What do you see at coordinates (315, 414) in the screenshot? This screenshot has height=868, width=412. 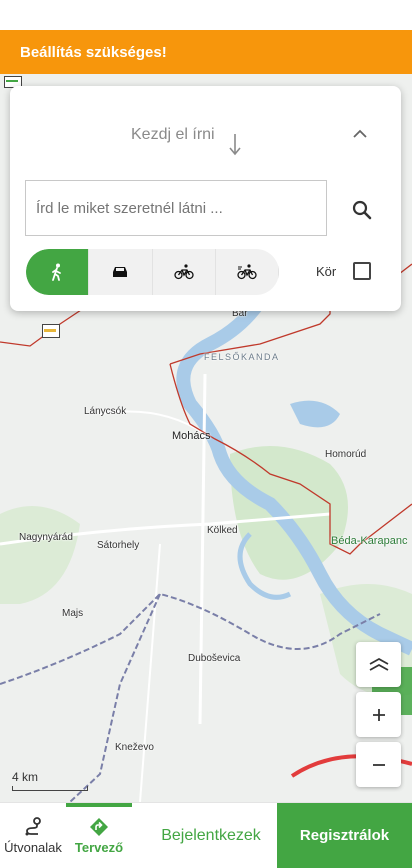 I see `lake` at bounding box center [315, 414].